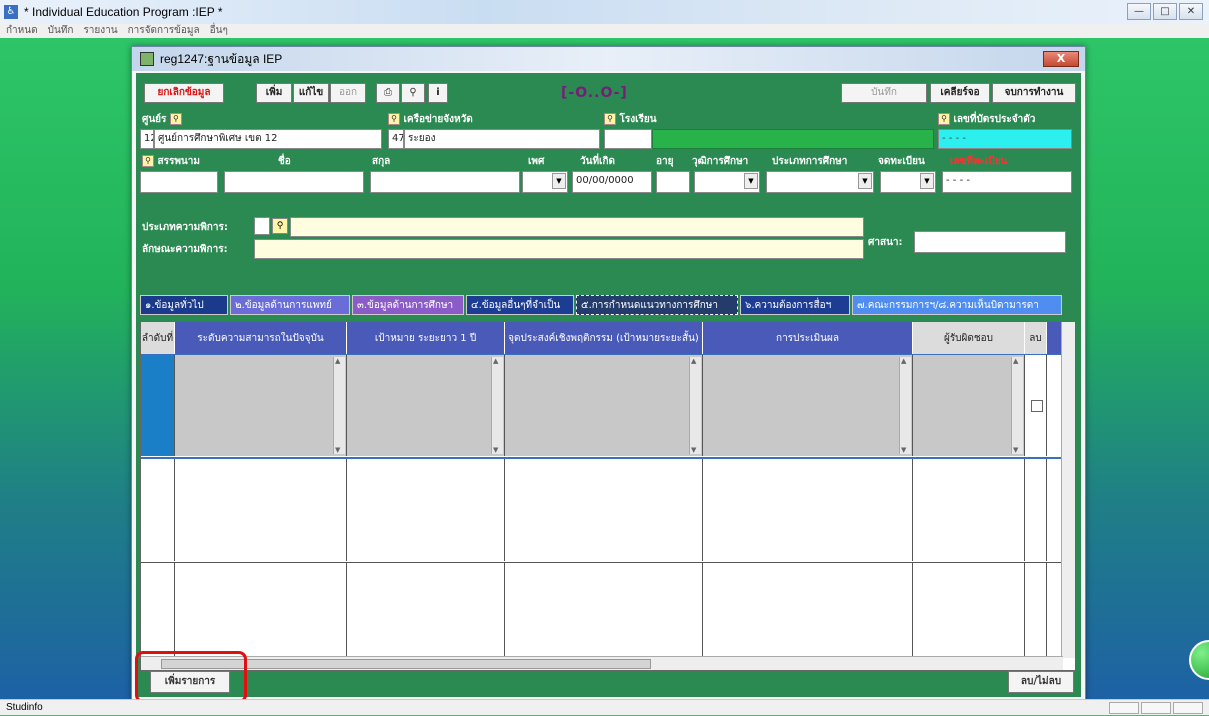  I want to click on id-card-field: - - - -, so click(1005, 139).